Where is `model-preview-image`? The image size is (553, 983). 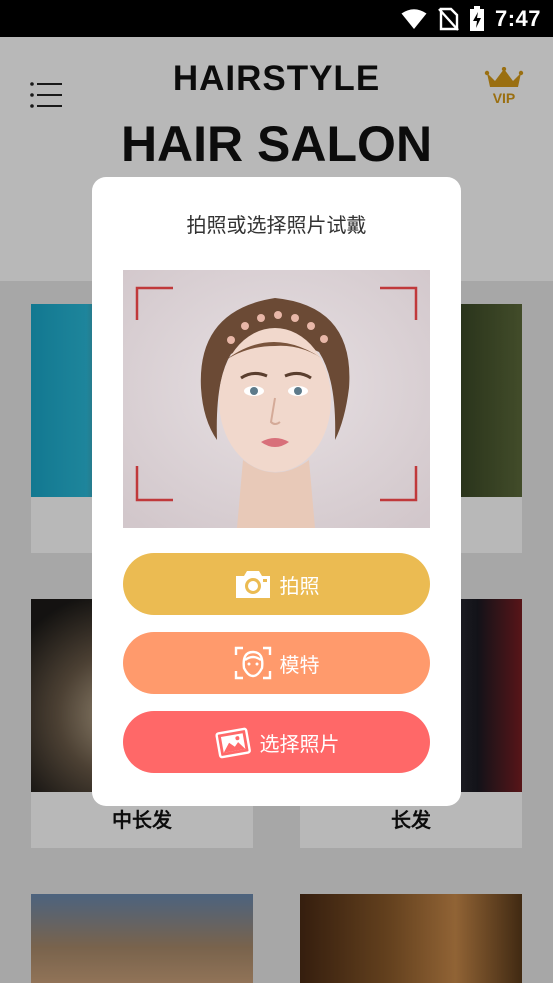 model-preview-image is located at coordinates (276, 399).